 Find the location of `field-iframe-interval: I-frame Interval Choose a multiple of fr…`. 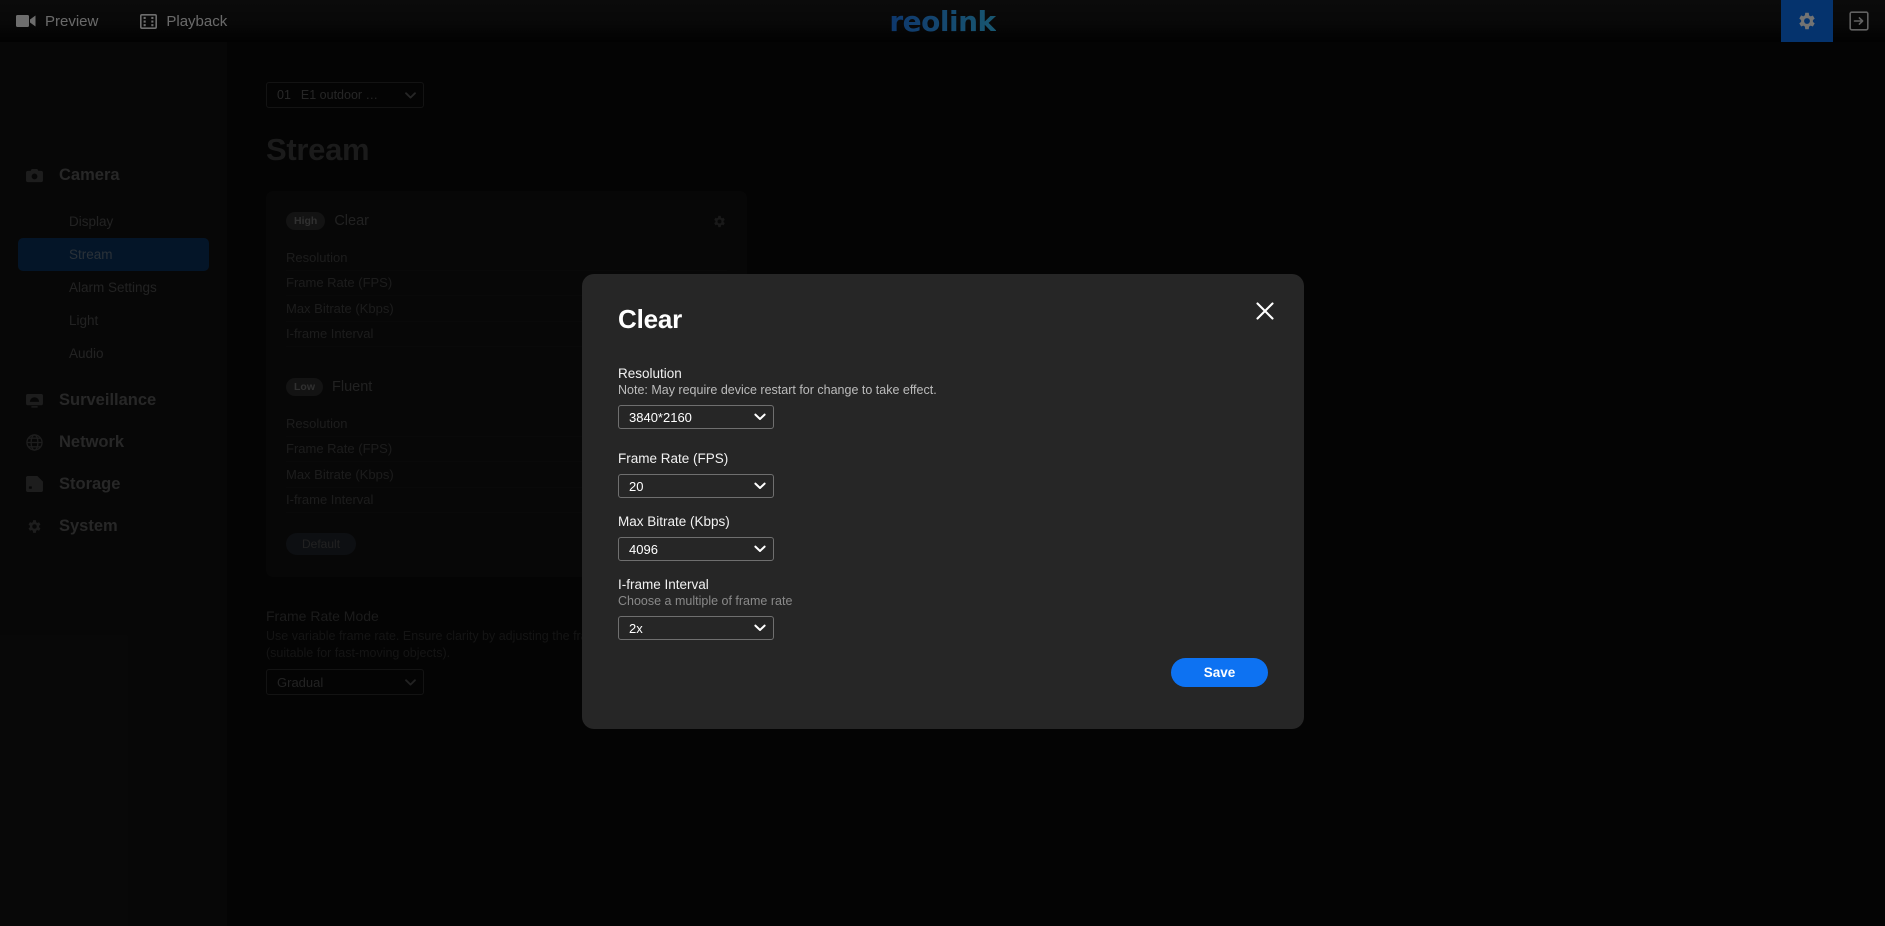

field-iframe-interval: I-frame Interval Choose a multiple of fr… is located at coordinates (943, 608).